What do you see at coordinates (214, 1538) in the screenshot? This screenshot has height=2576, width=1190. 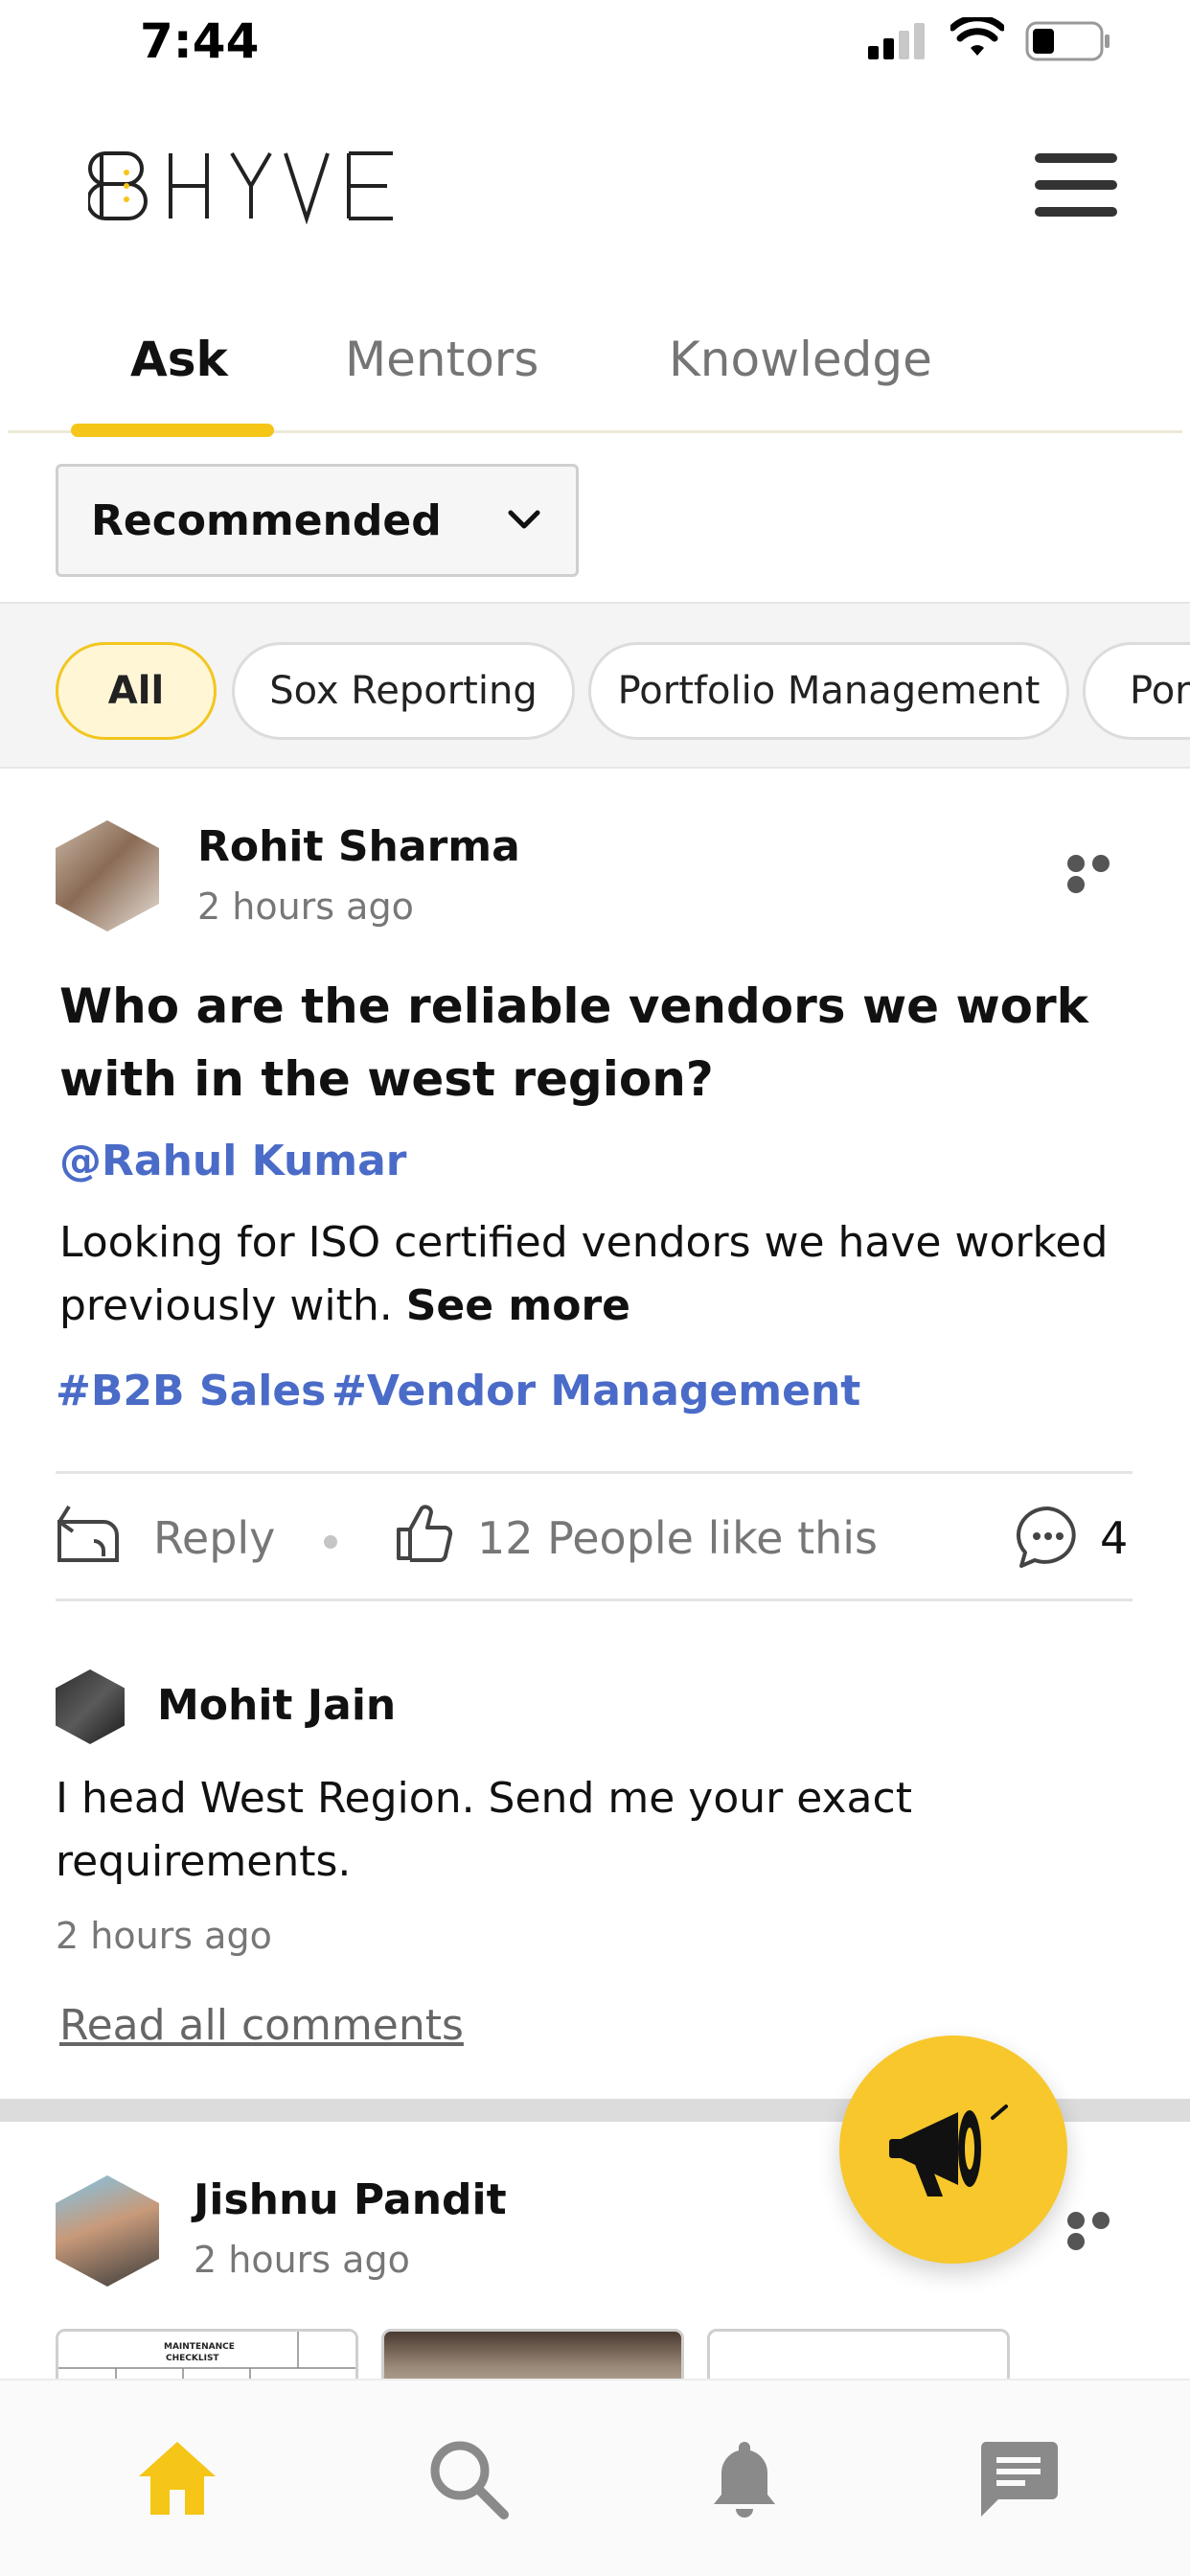 I see `reply-button: Reply` at bounding box center [214, 1538].